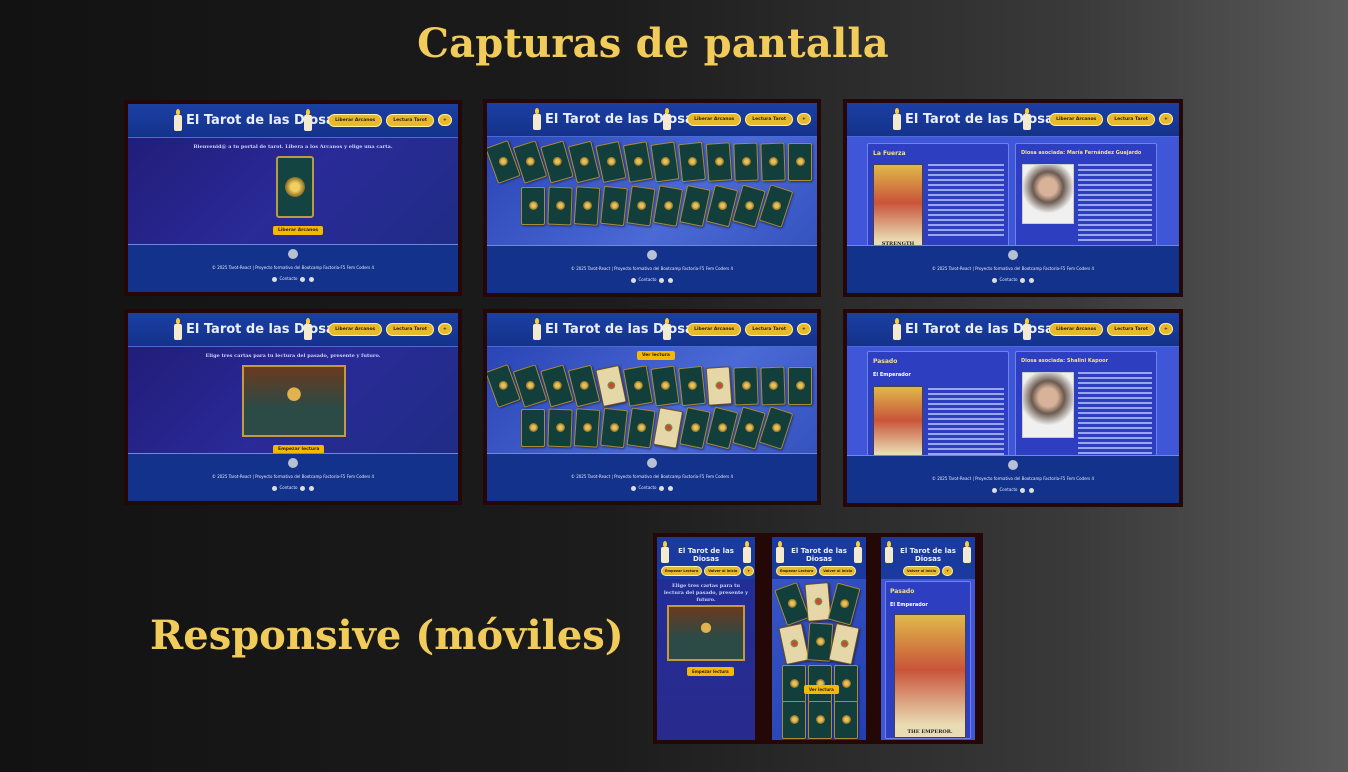 The width and height of the screenshot is (1348, 772). What do you see at coordinates (710, 671) in the screenshot?
I see `empezar-lectura-button: Empezar lectura` at bounding box center [710, 671].